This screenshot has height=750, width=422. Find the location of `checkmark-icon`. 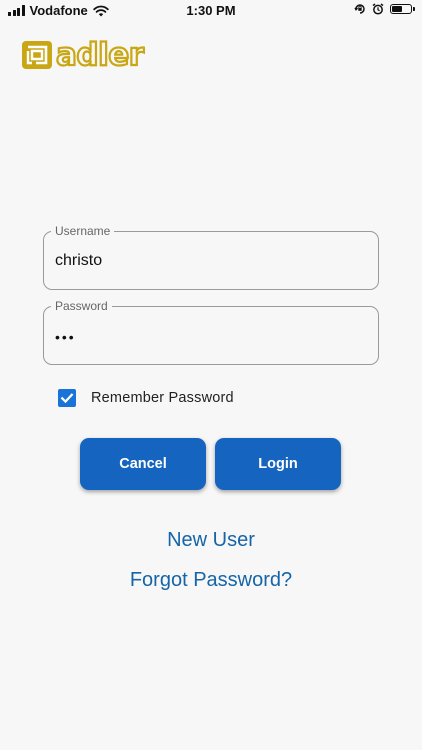

checkmark-icon is located at coordinates (67, 398).